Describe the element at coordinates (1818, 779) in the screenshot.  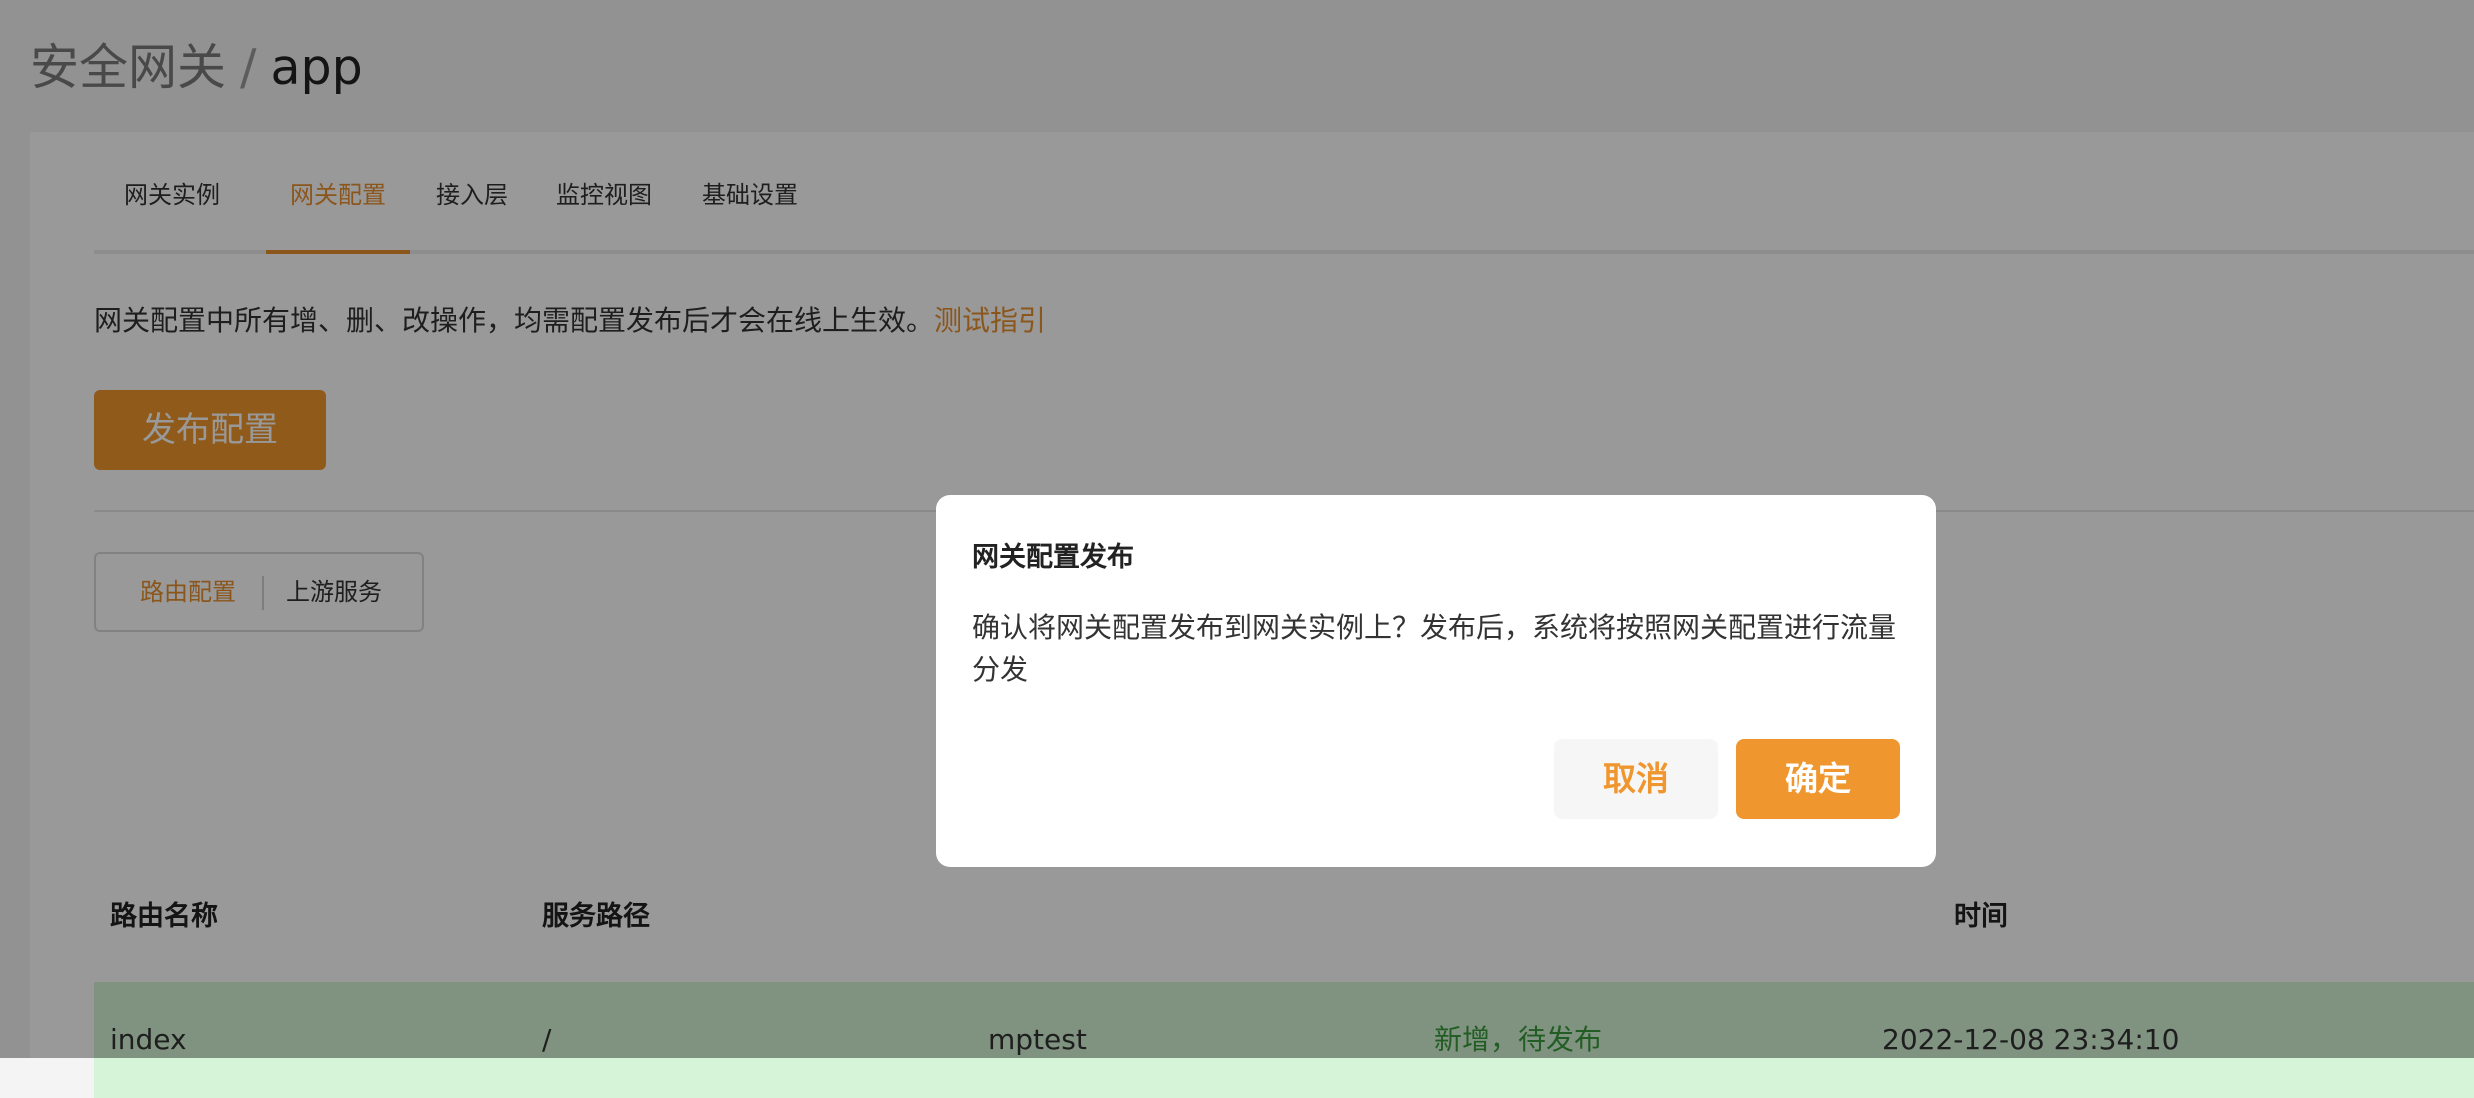
I see `confirm-button: 确定` at that location.